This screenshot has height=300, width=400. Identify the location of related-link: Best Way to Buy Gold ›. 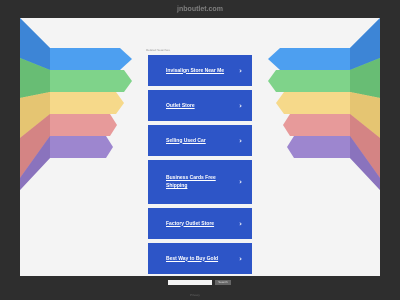
(200, 258).